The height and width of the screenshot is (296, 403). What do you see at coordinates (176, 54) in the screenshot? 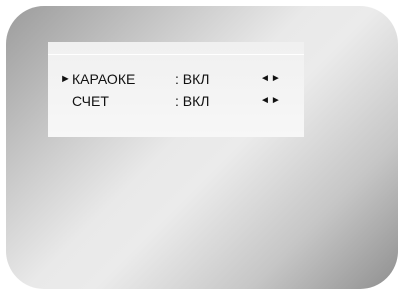
I see `panel-divider` at bounding box center [176, 54].